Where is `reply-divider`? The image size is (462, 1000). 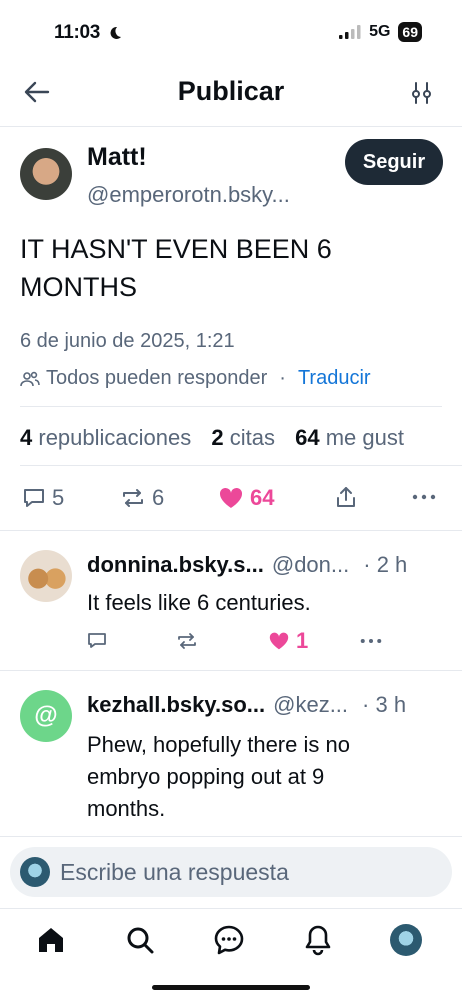 reply-divider is located at coordinates (231, 670).